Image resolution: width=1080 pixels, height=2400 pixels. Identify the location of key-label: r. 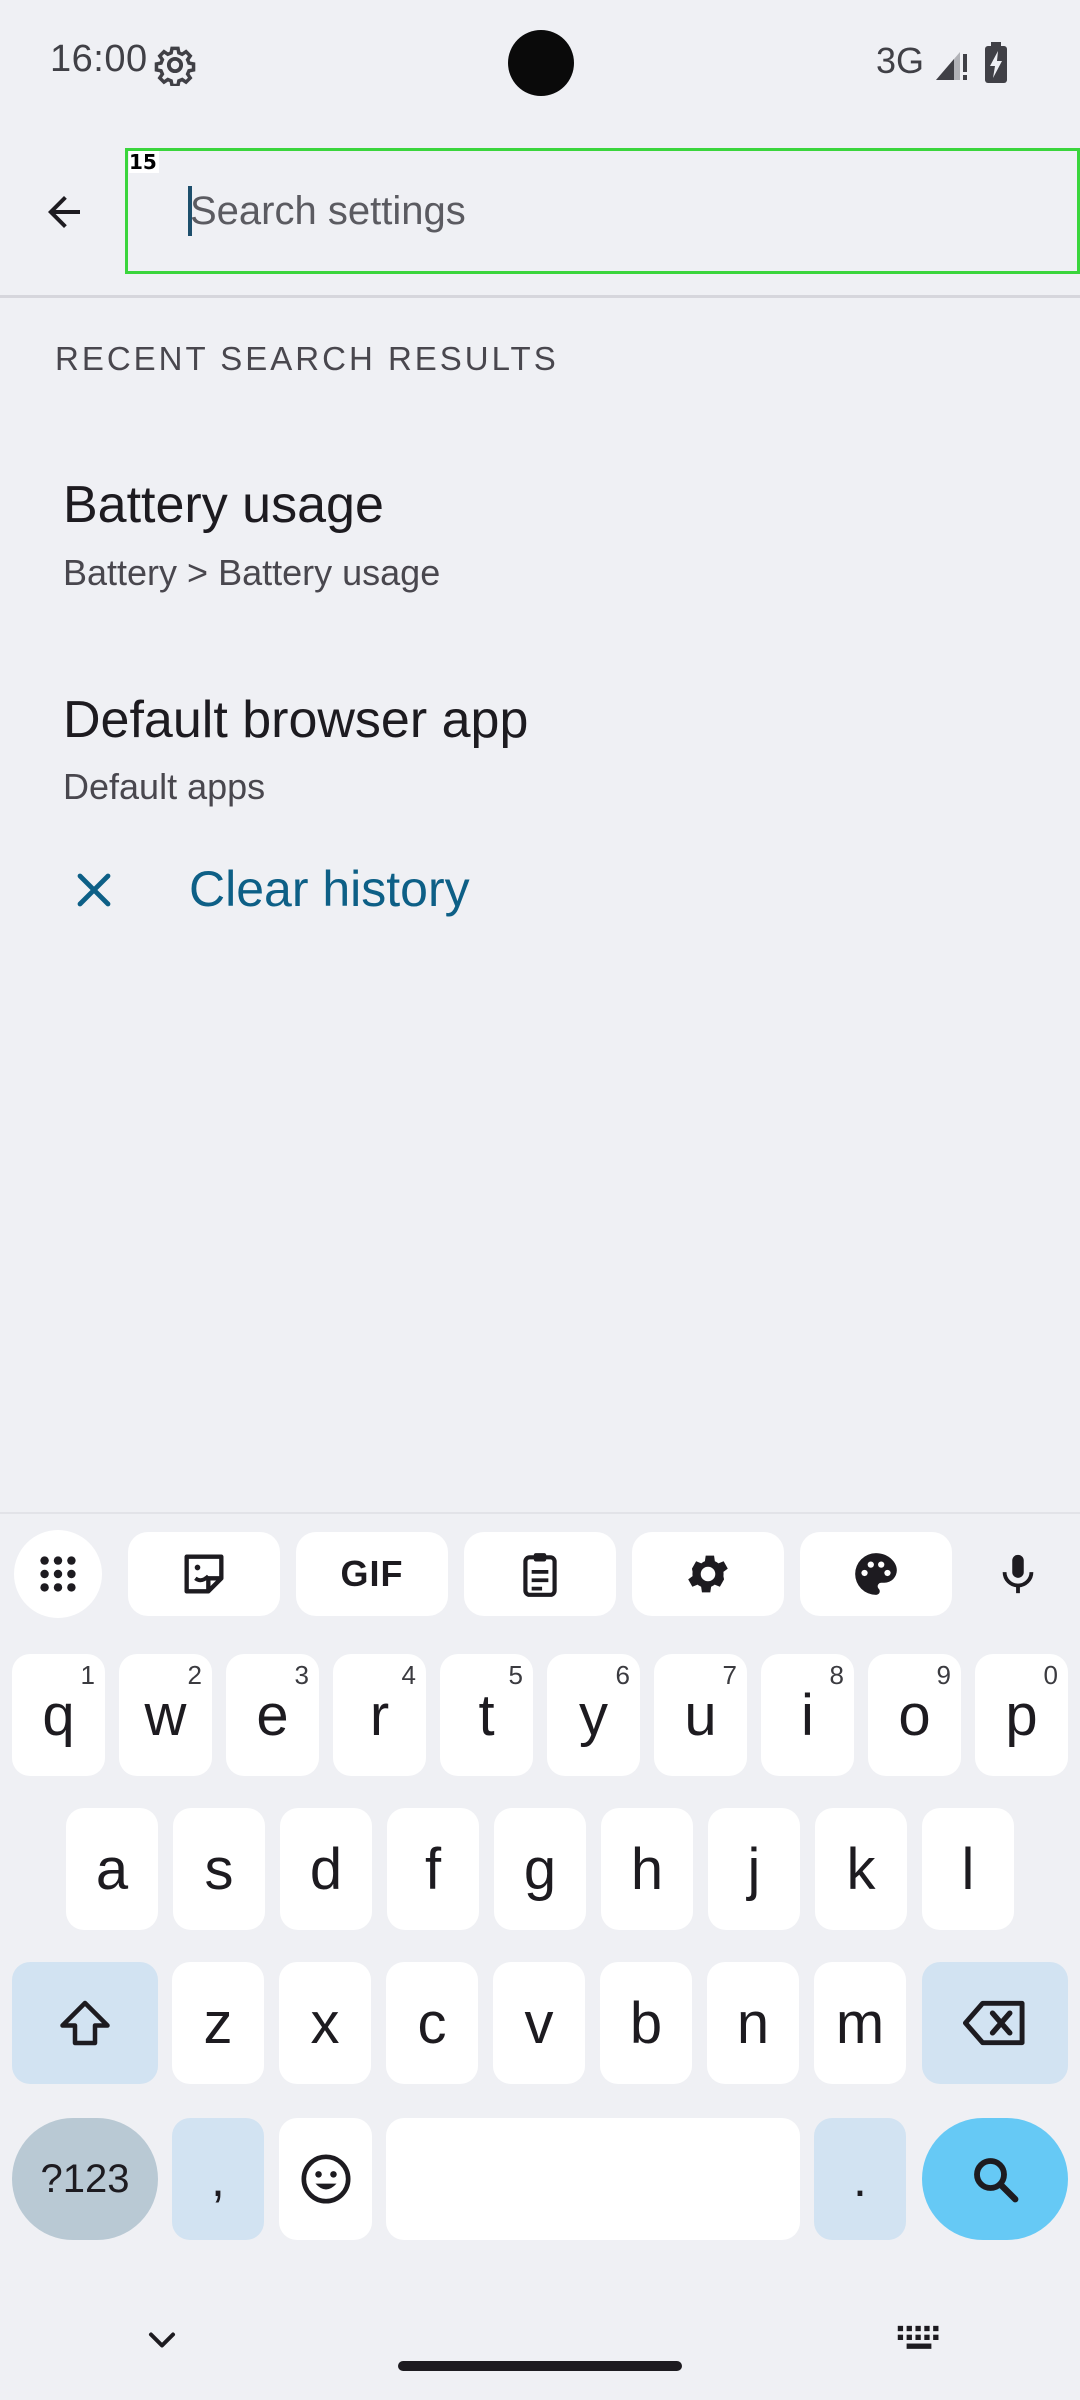
(379, 1715).